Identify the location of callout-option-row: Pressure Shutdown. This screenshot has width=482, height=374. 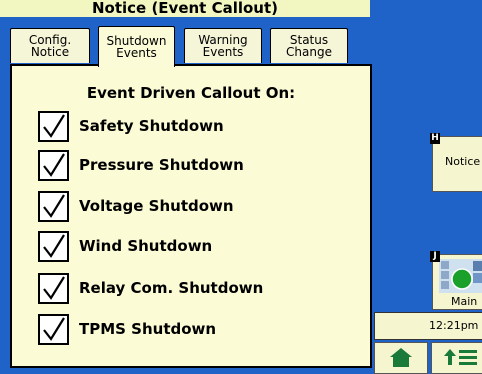
(141, 165).